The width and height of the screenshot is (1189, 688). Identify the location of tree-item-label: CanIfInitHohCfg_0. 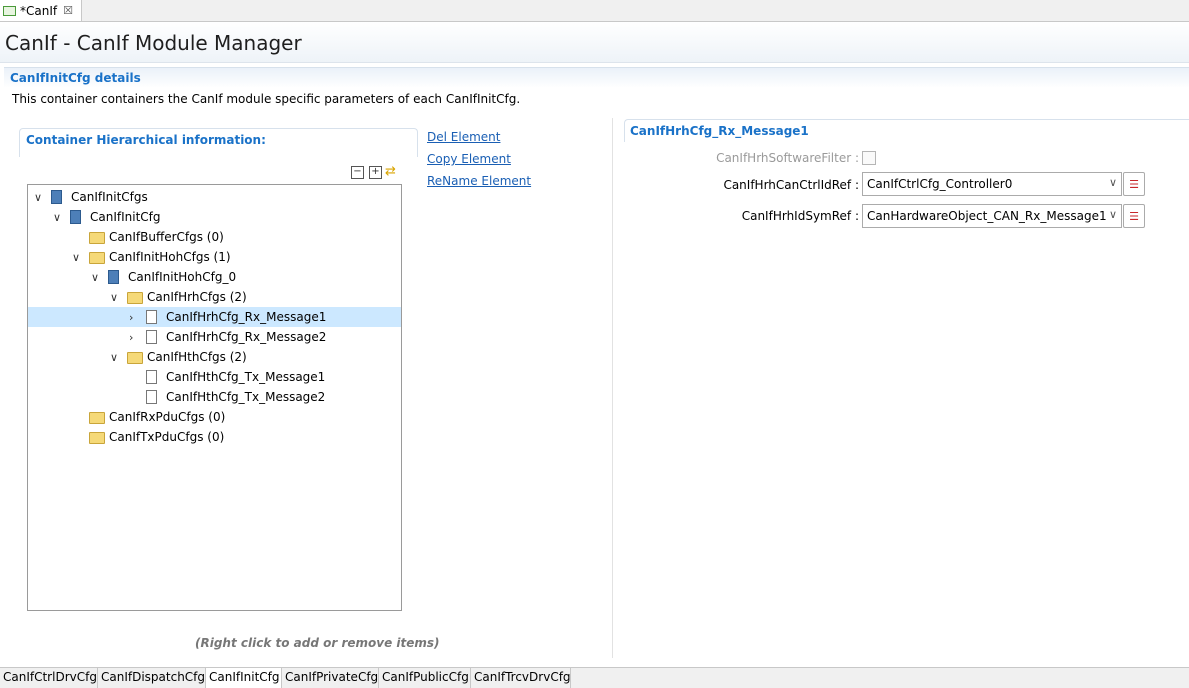
(182, 277).